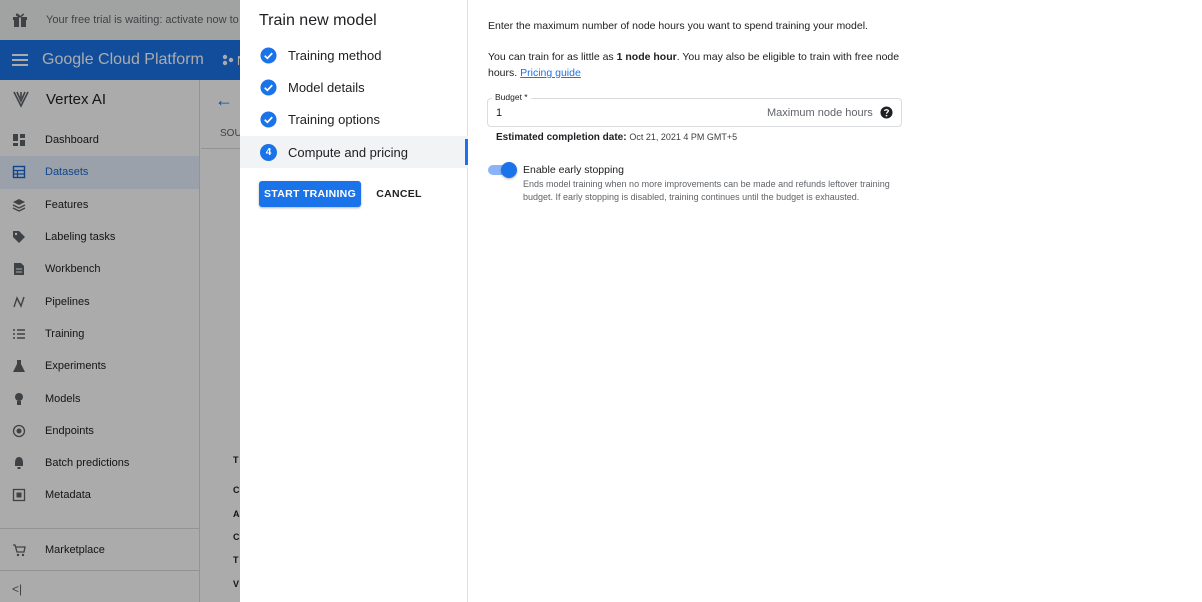  I want to click on estimated-completion-label: Estimated completion date:, so click(561, 137).